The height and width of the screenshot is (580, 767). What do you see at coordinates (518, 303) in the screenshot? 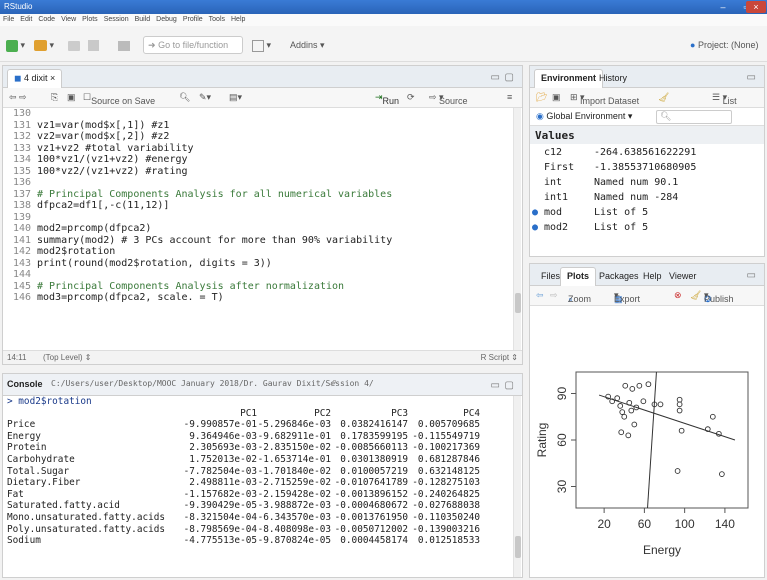
I see `editor-scroll-thumb` at bounding box center [518, 303].